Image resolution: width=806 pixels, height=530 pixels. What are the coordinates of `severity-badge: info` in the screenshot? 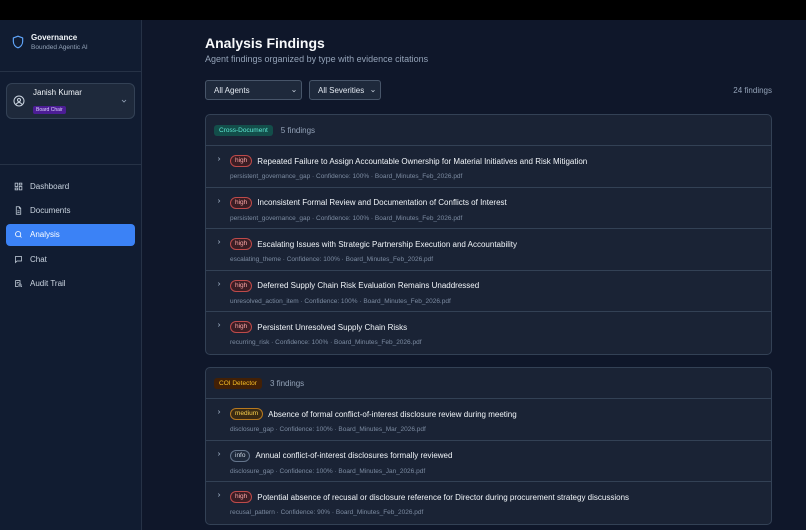 It's located at (240, 455).